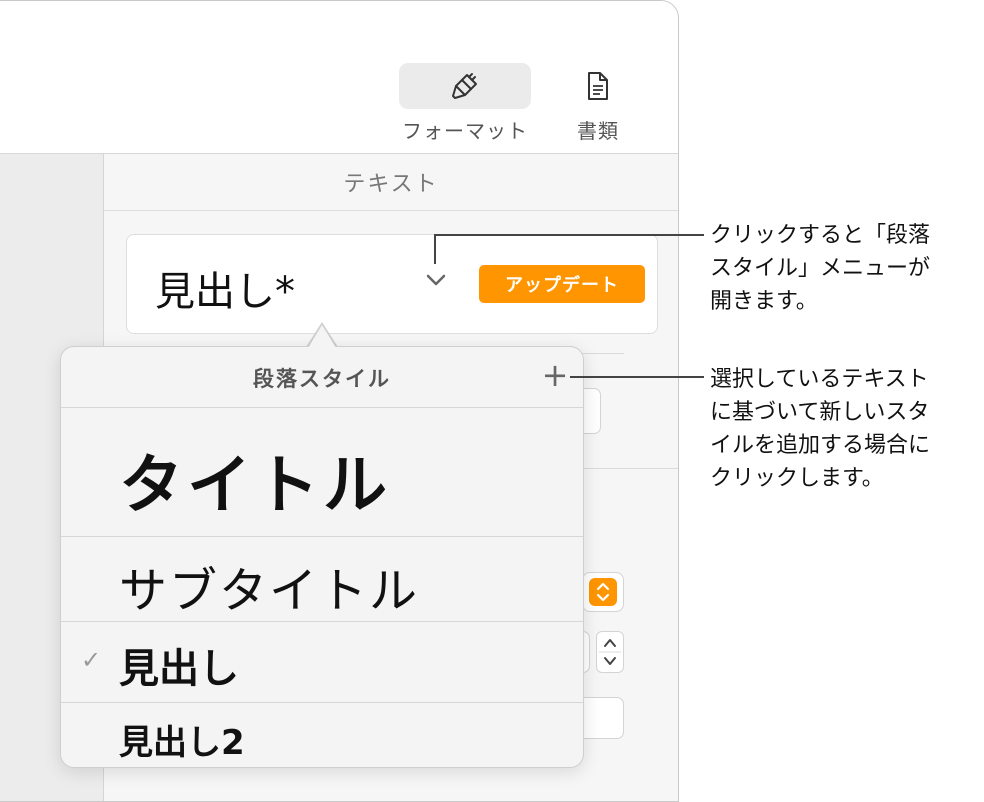 This screenshot has width=984, height=802. I want to click on up-down-chevron-icon, so click(603, 592).